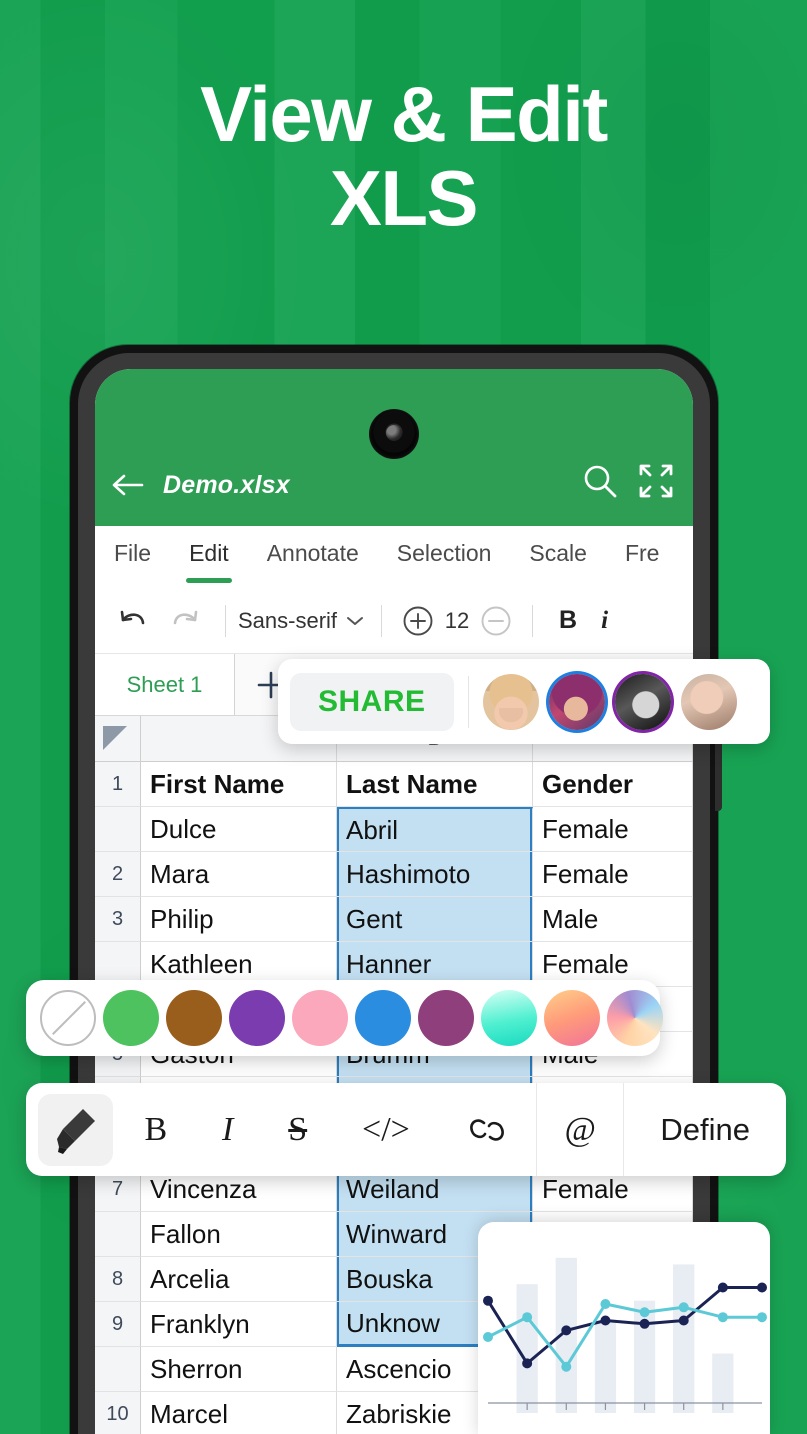 The height and width of the screenshot is (1434, 807). I want to click on row-header: 2, so click(118, 874).